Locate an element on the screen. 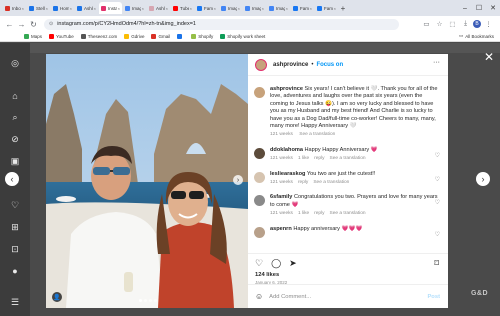  more-options-icon: ··· is located at coordinates (436, 62).